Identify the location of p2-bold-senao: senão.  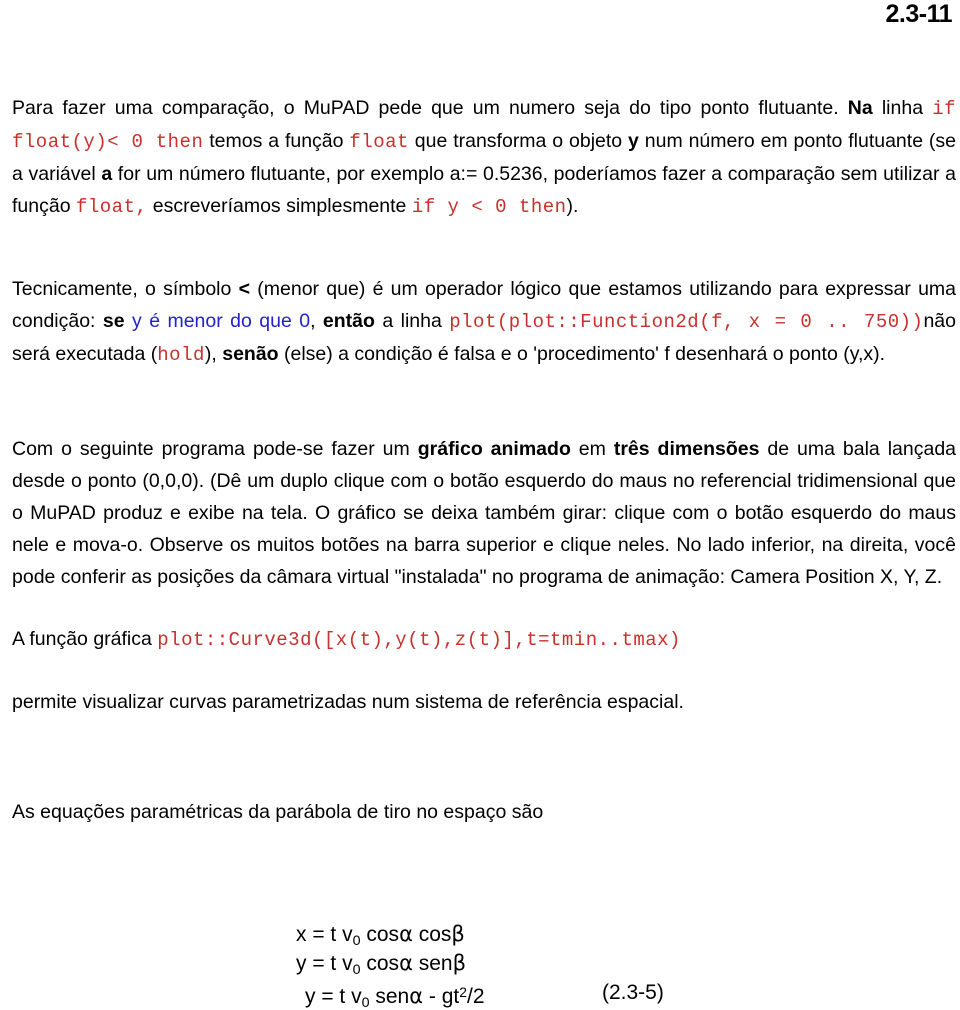
(250, 354).